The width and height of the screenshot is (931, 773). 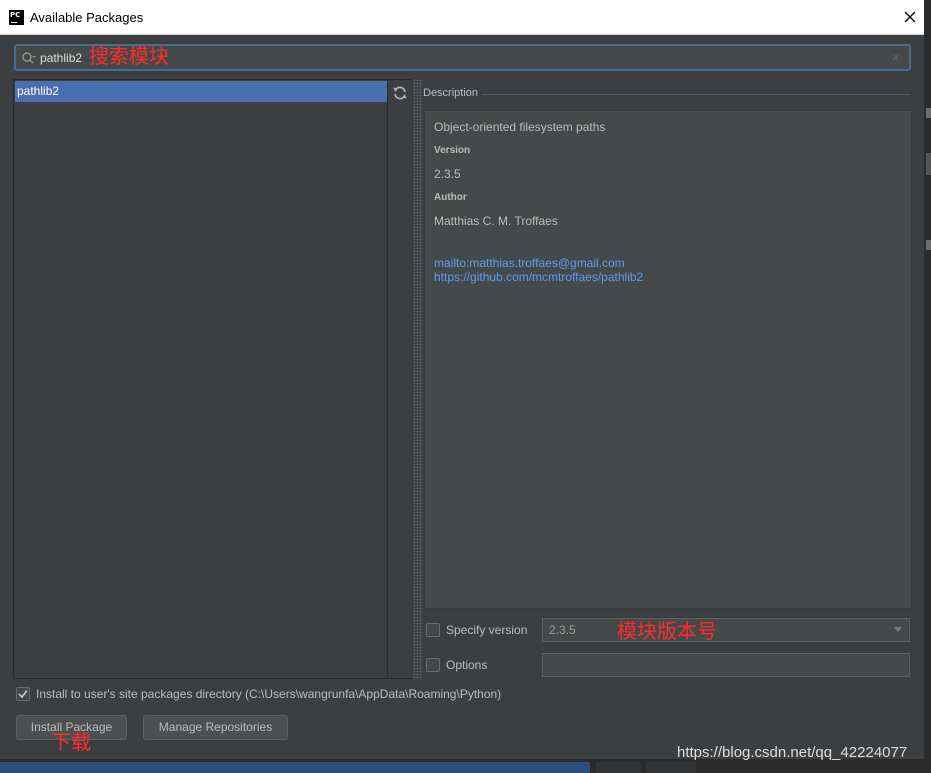 What do you see at coordinates (15, 15) in the screenshot?
I see `app-icon-text: PC` at bounding box center [15, 15].